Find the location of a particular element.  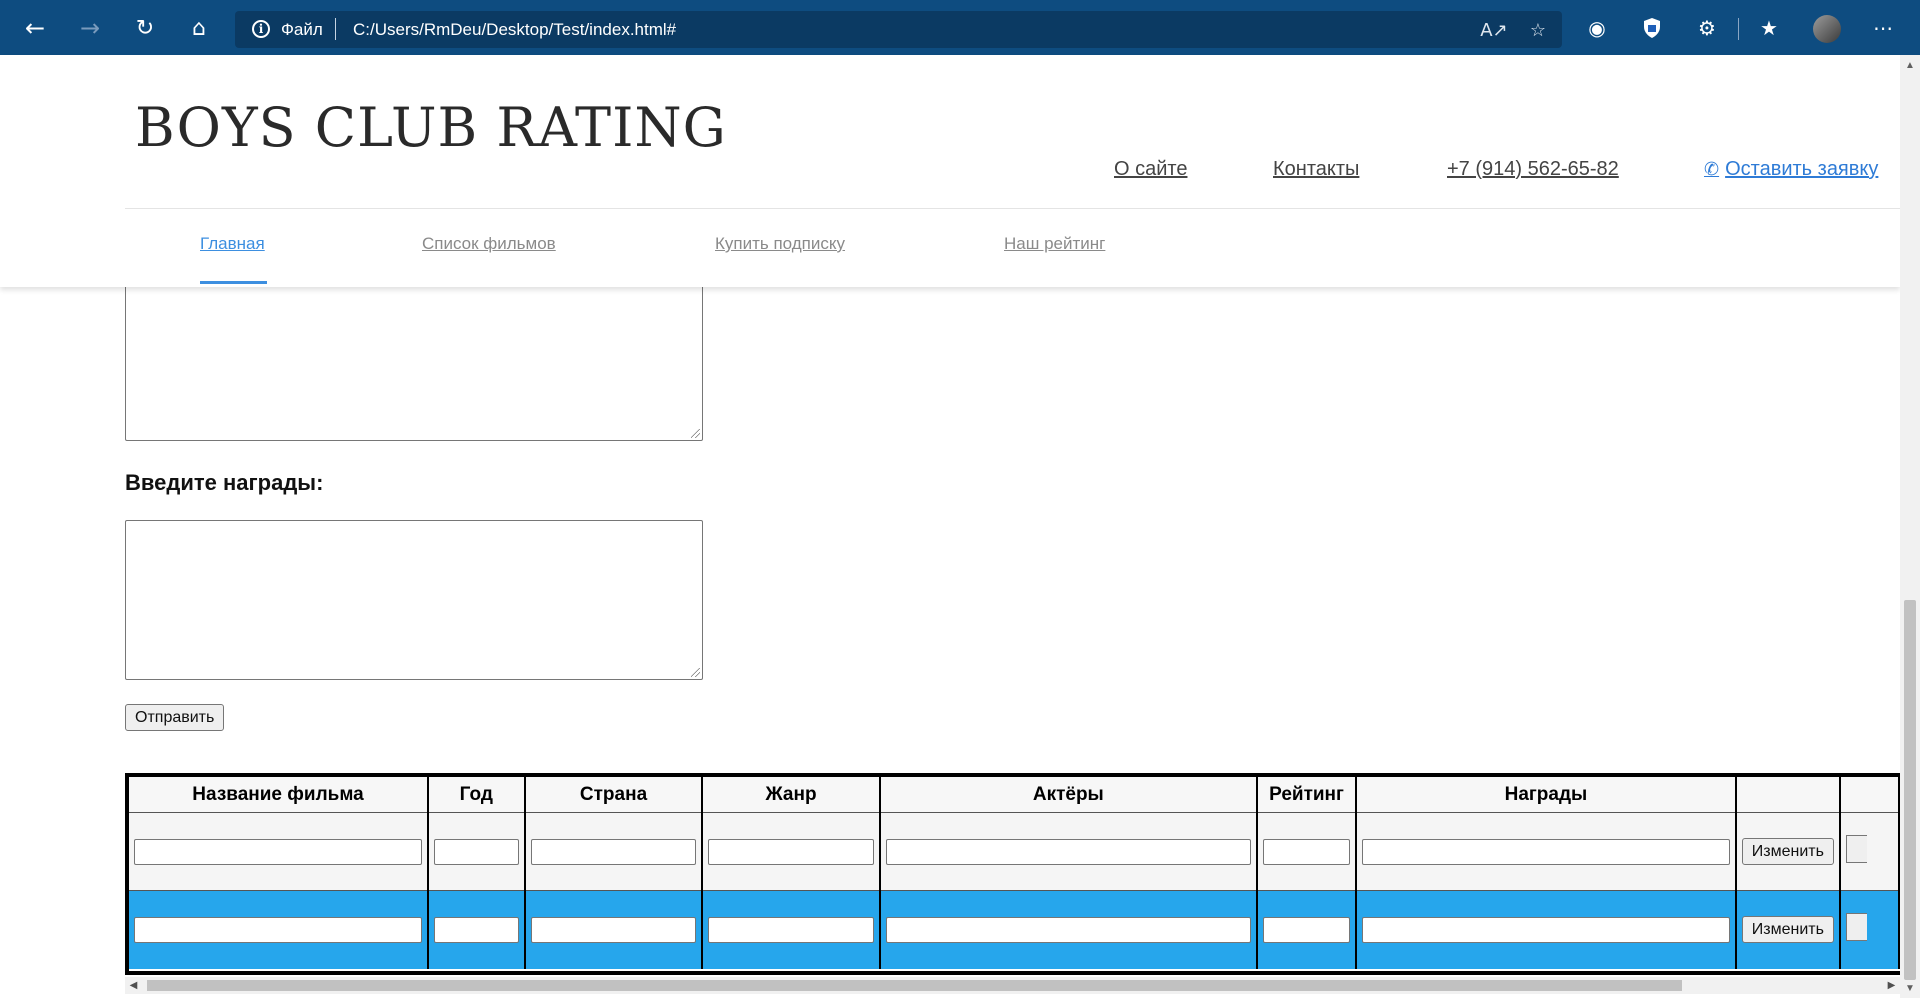

scroll-down-icon: ▼ is located at coordinates (1910, 988).